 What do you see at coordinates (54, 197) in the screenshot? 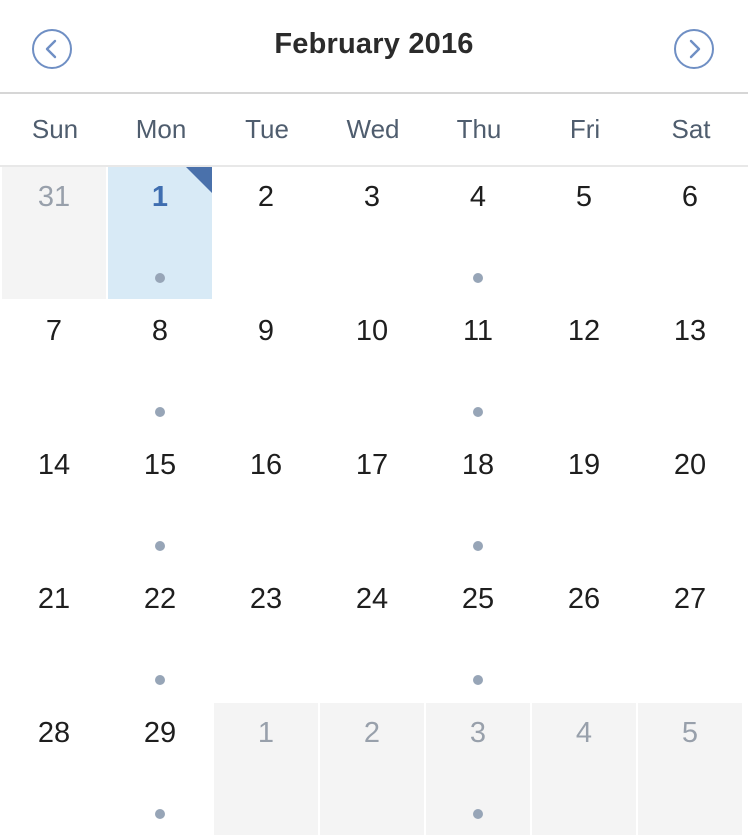
I see `day-number: 31` at bounding box center [54, 197].